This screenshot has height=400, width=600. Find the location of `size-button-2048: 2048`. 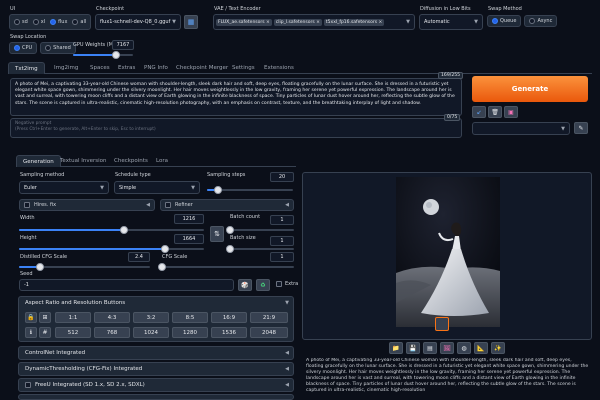

size-button-2048: 2048 is located at coordinates (269, 332).